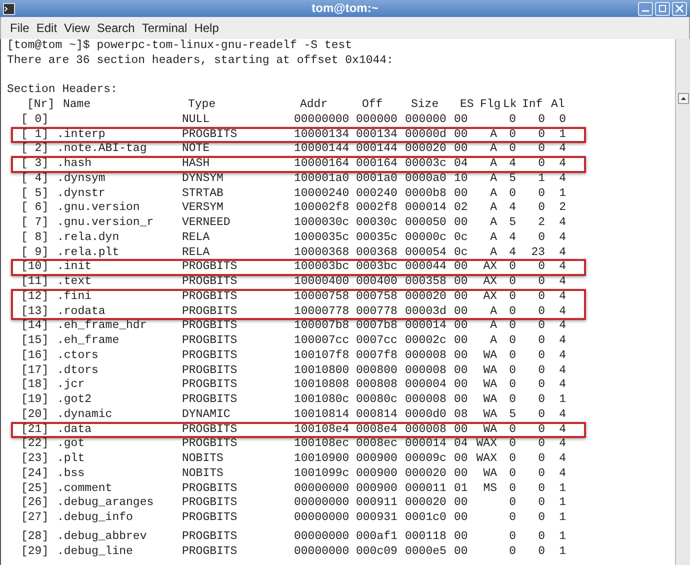  What do you see at coordinates (81, 312) in the screenshot?
I see `table-cell: .rodata` at bounding box center [81, 312].